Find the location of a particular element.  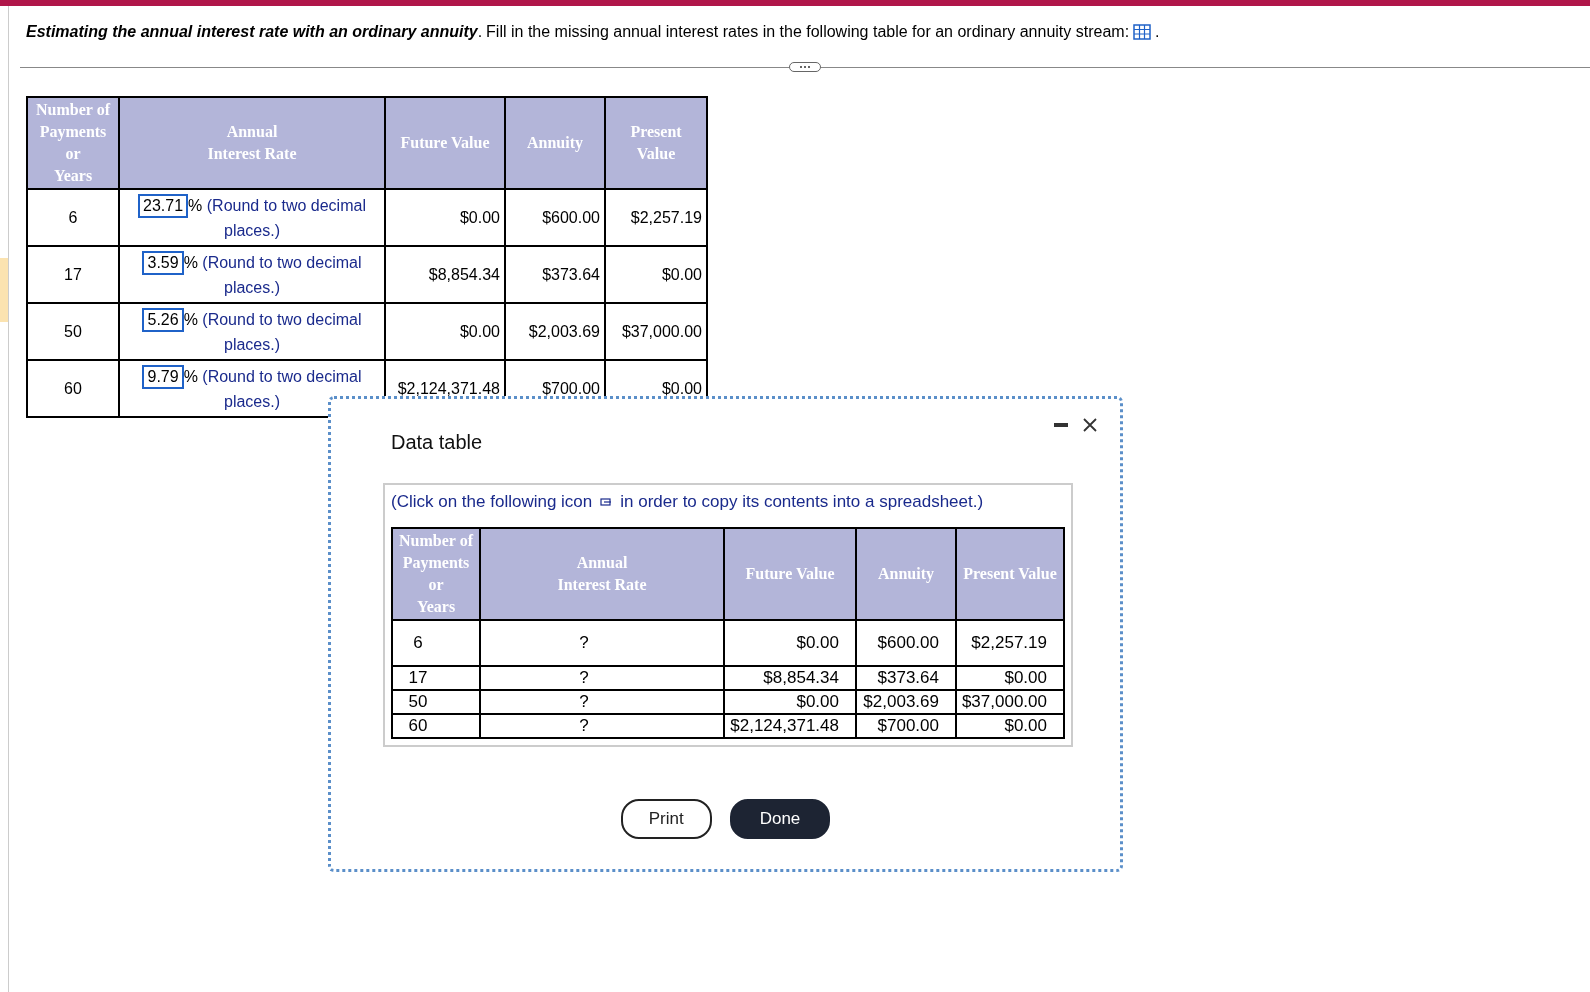

expand-button is located at coordinates (805, 67).